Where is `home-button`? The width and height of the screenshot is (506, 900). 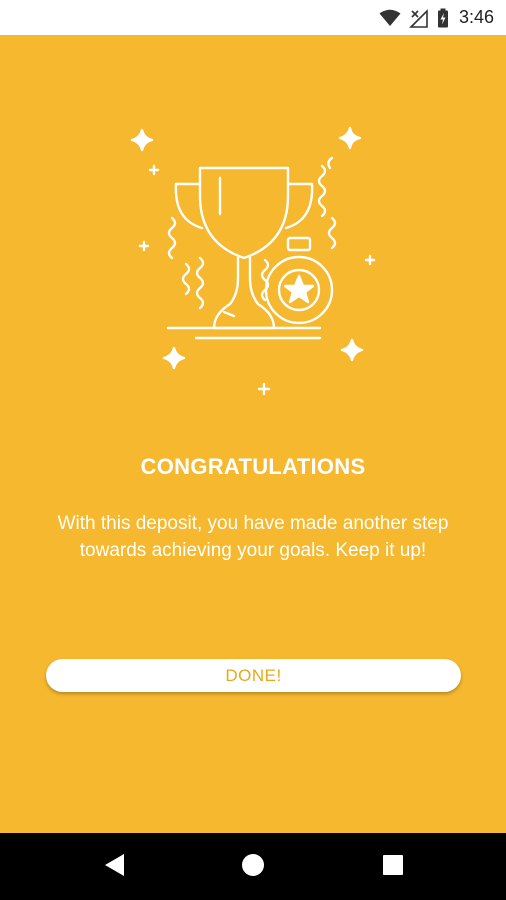
home-button is located at coordinates (253, 867).